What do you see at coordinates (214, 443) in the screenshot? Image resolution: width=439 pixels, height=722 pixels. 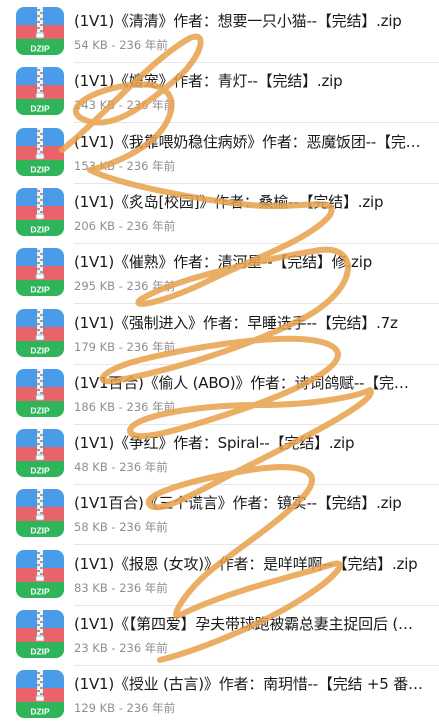 I see `file-name: (1V1)《争红》作者：Spiral--【完结】.zip` at bounding box center [214, 443].